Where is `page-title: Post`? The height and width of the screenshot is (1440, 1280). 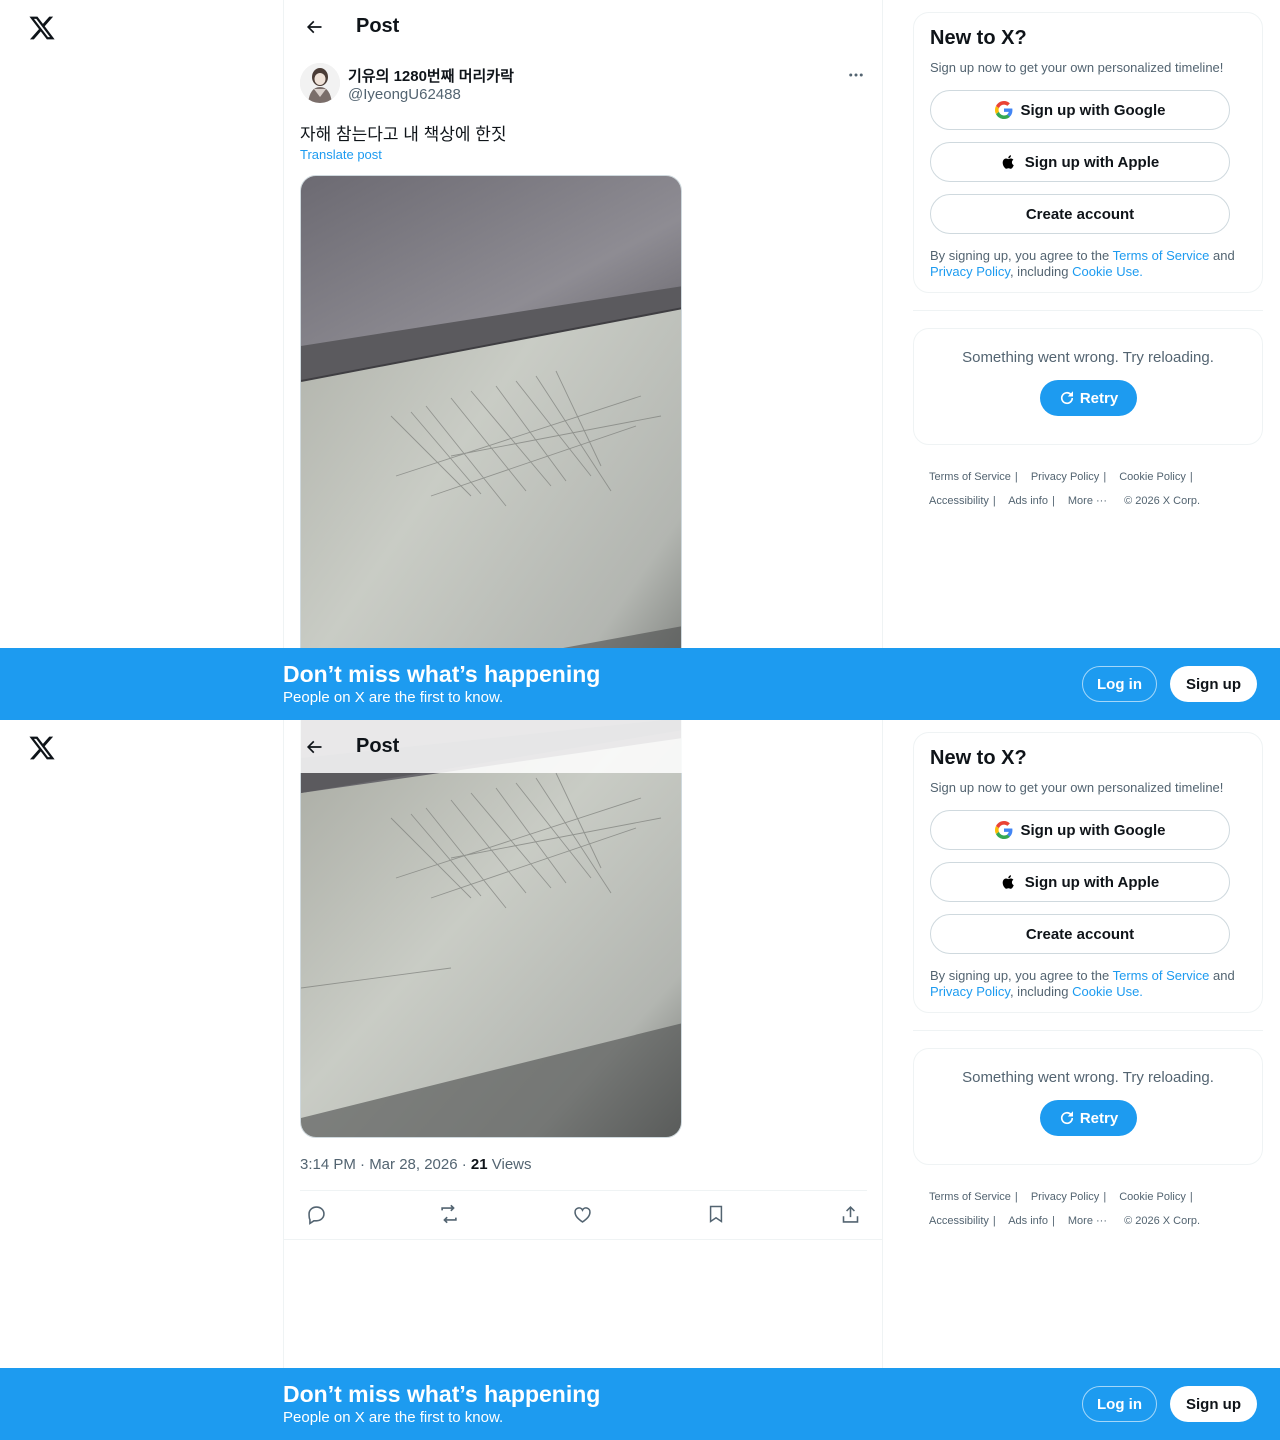 page-title: Post is located at coordinates (378, 746).